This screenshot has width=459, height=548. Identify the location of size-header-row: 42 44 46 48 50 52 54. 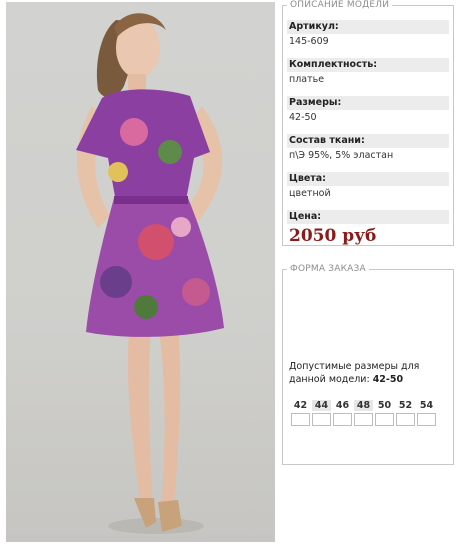
(363, 405).